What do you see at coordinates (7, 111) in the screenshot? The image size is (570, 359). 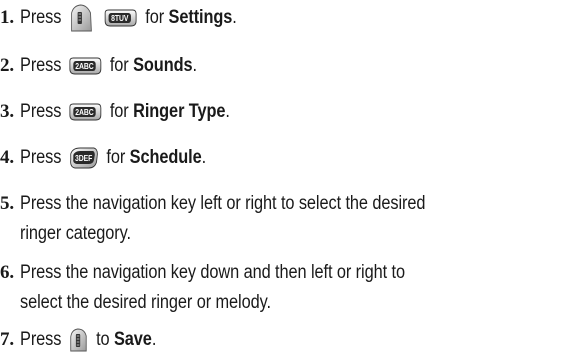 I see `step-number: 3.` at bounding box center [7, 111].